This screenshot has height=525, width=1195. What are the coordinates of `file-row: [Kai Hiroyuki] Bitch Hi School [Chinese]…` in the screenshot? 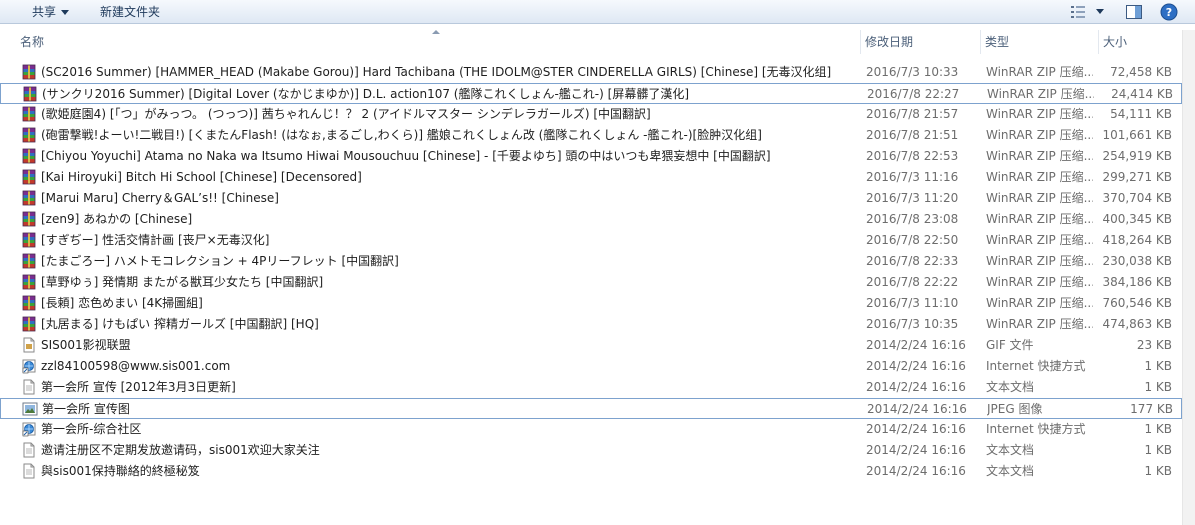 It's located at (591, 177).